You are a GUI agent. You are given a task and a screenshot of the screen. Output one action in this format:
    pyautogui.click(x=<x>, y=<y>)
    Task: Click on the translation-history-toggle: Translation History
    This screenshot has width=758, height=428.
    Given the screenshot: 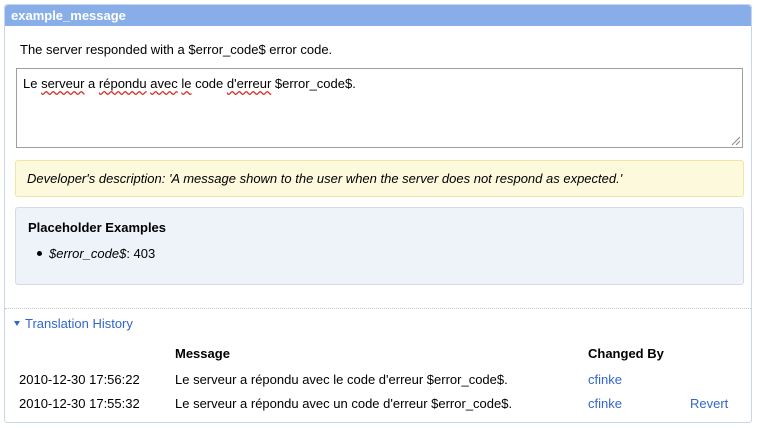 What is the action you would take?
    pyautogui.click(x=73, y=323)
    